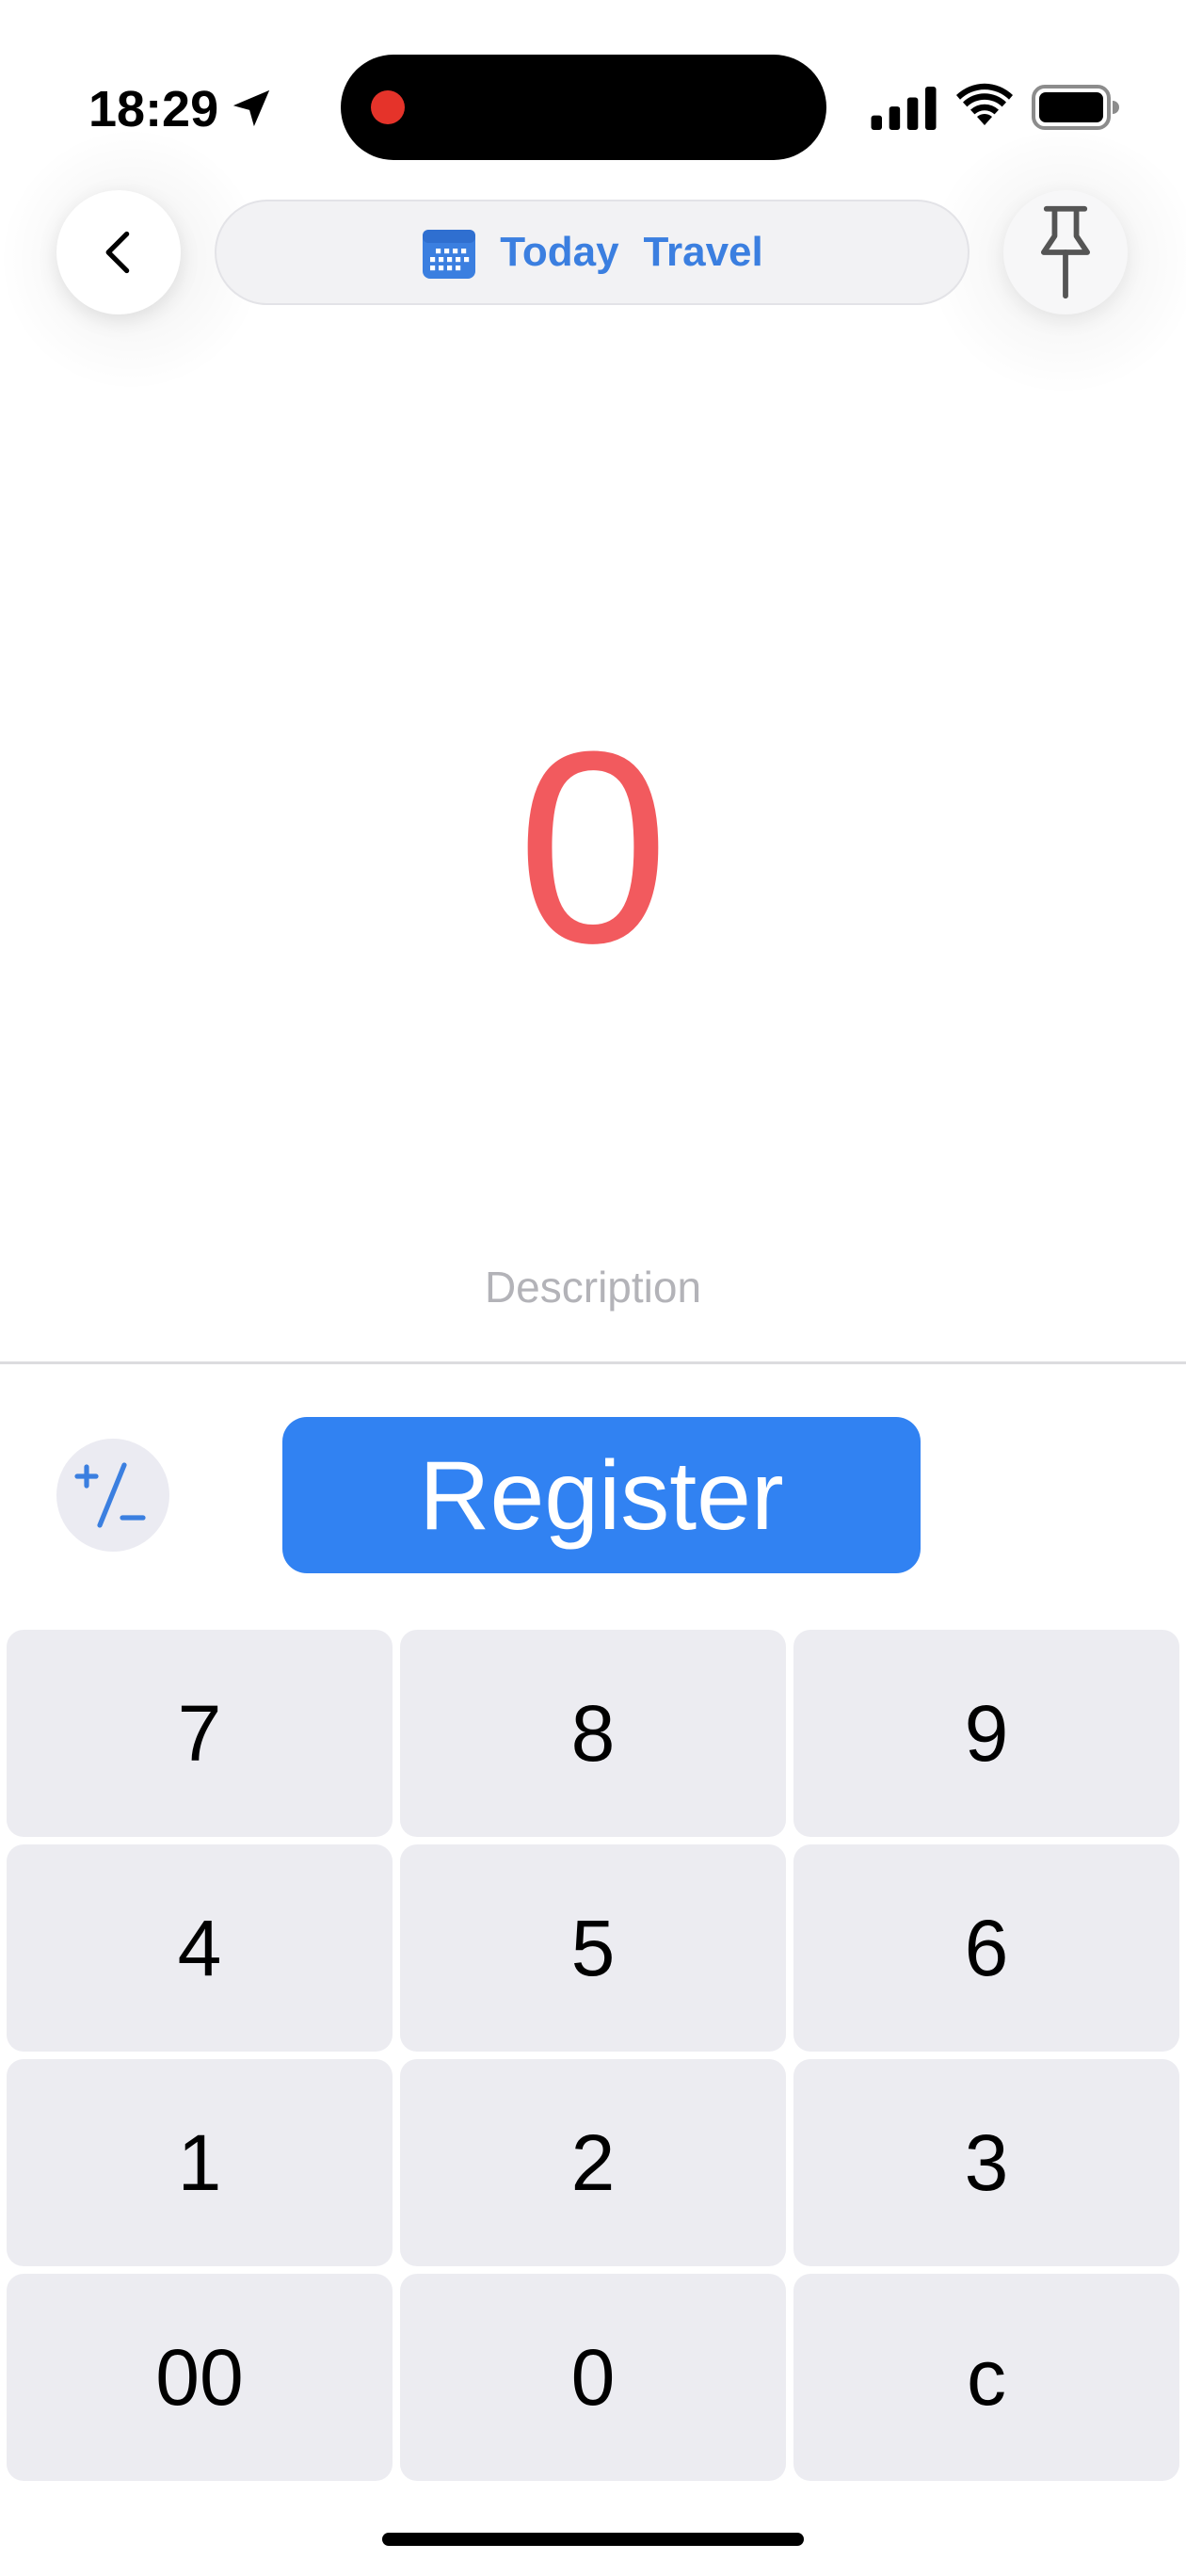 The width and height of the screenshot is (1186, 2576). I want to click on key-0: 0, so click(593, 2377).